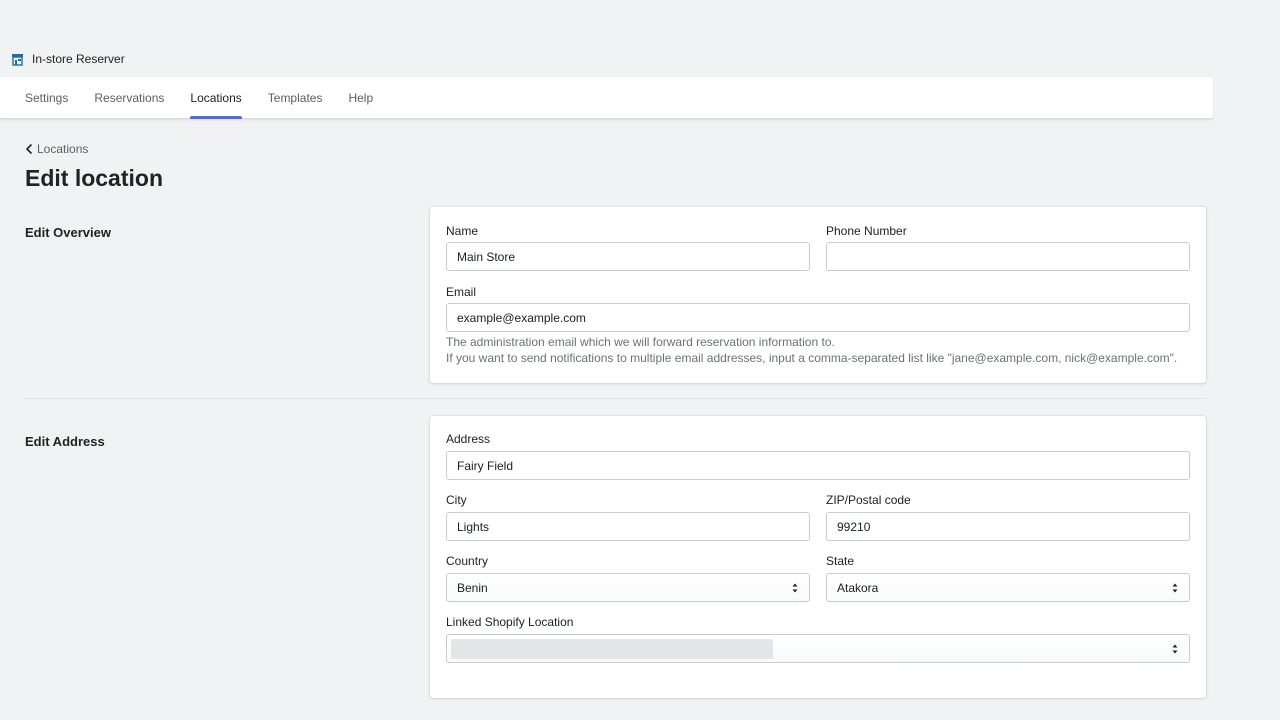 This screenshot has width=1280, height=720. What do you see at coordinates (612, 648) in the screenshot?
I see `linked-location-loading-placeholder` at bounding box center [612, 648].